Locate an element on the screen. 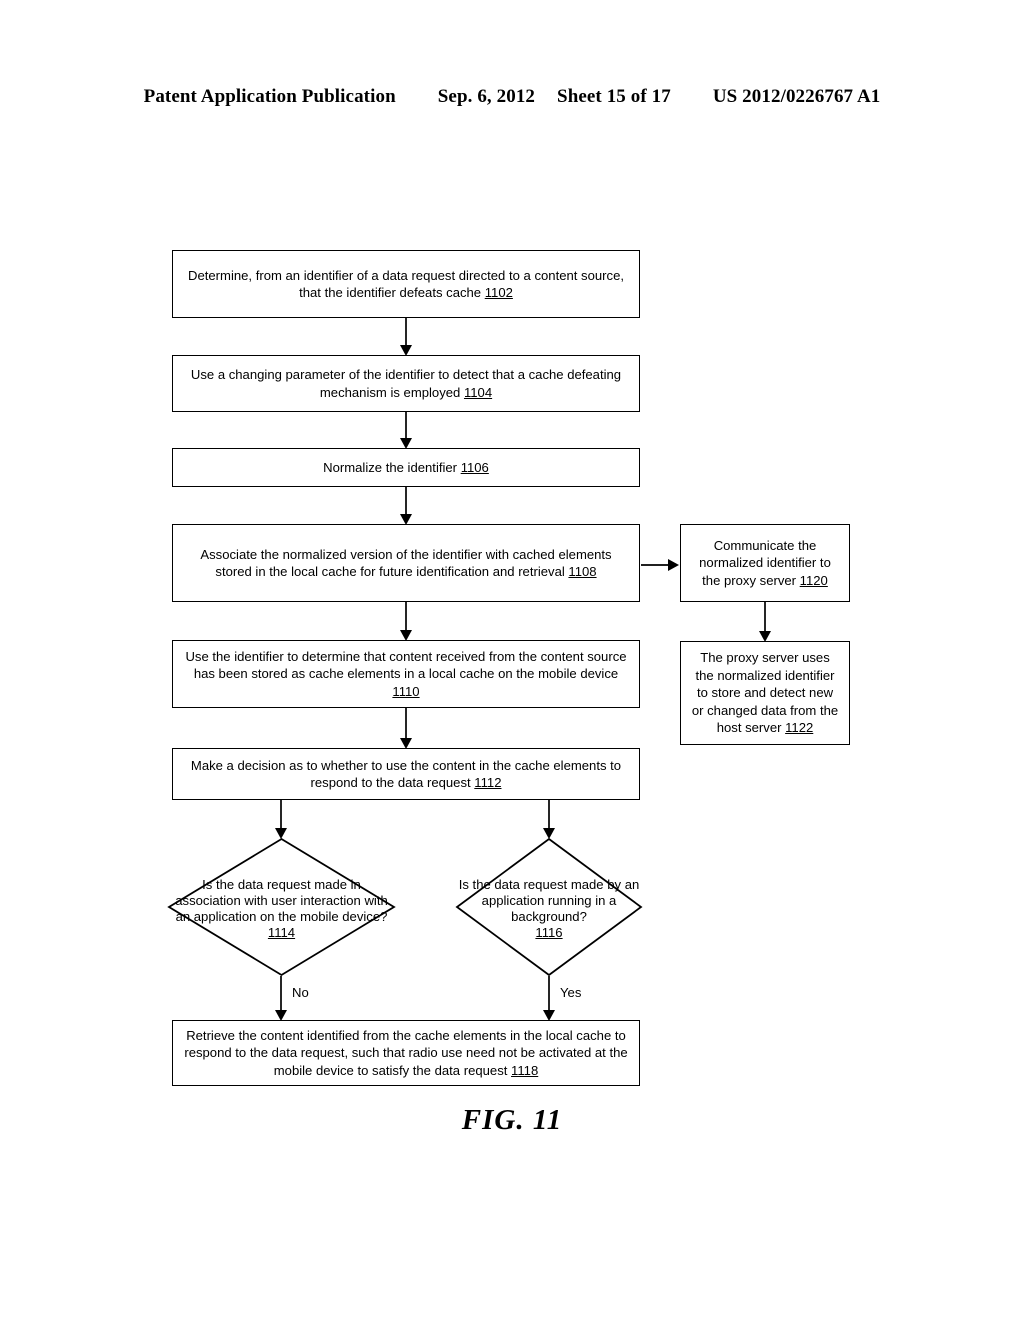  flow-node-1112-ref: 1112 is located at coordinates (488, 782).